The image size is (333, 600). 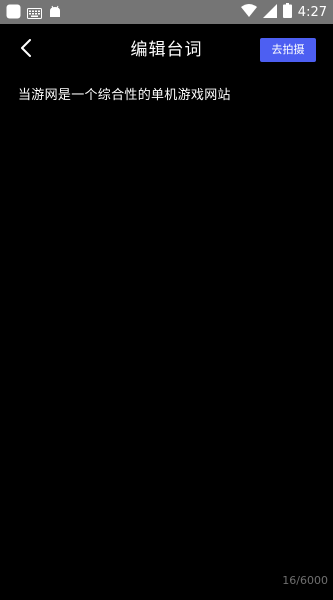 I want to click on status-left-icons, so click(x=34, y=13).